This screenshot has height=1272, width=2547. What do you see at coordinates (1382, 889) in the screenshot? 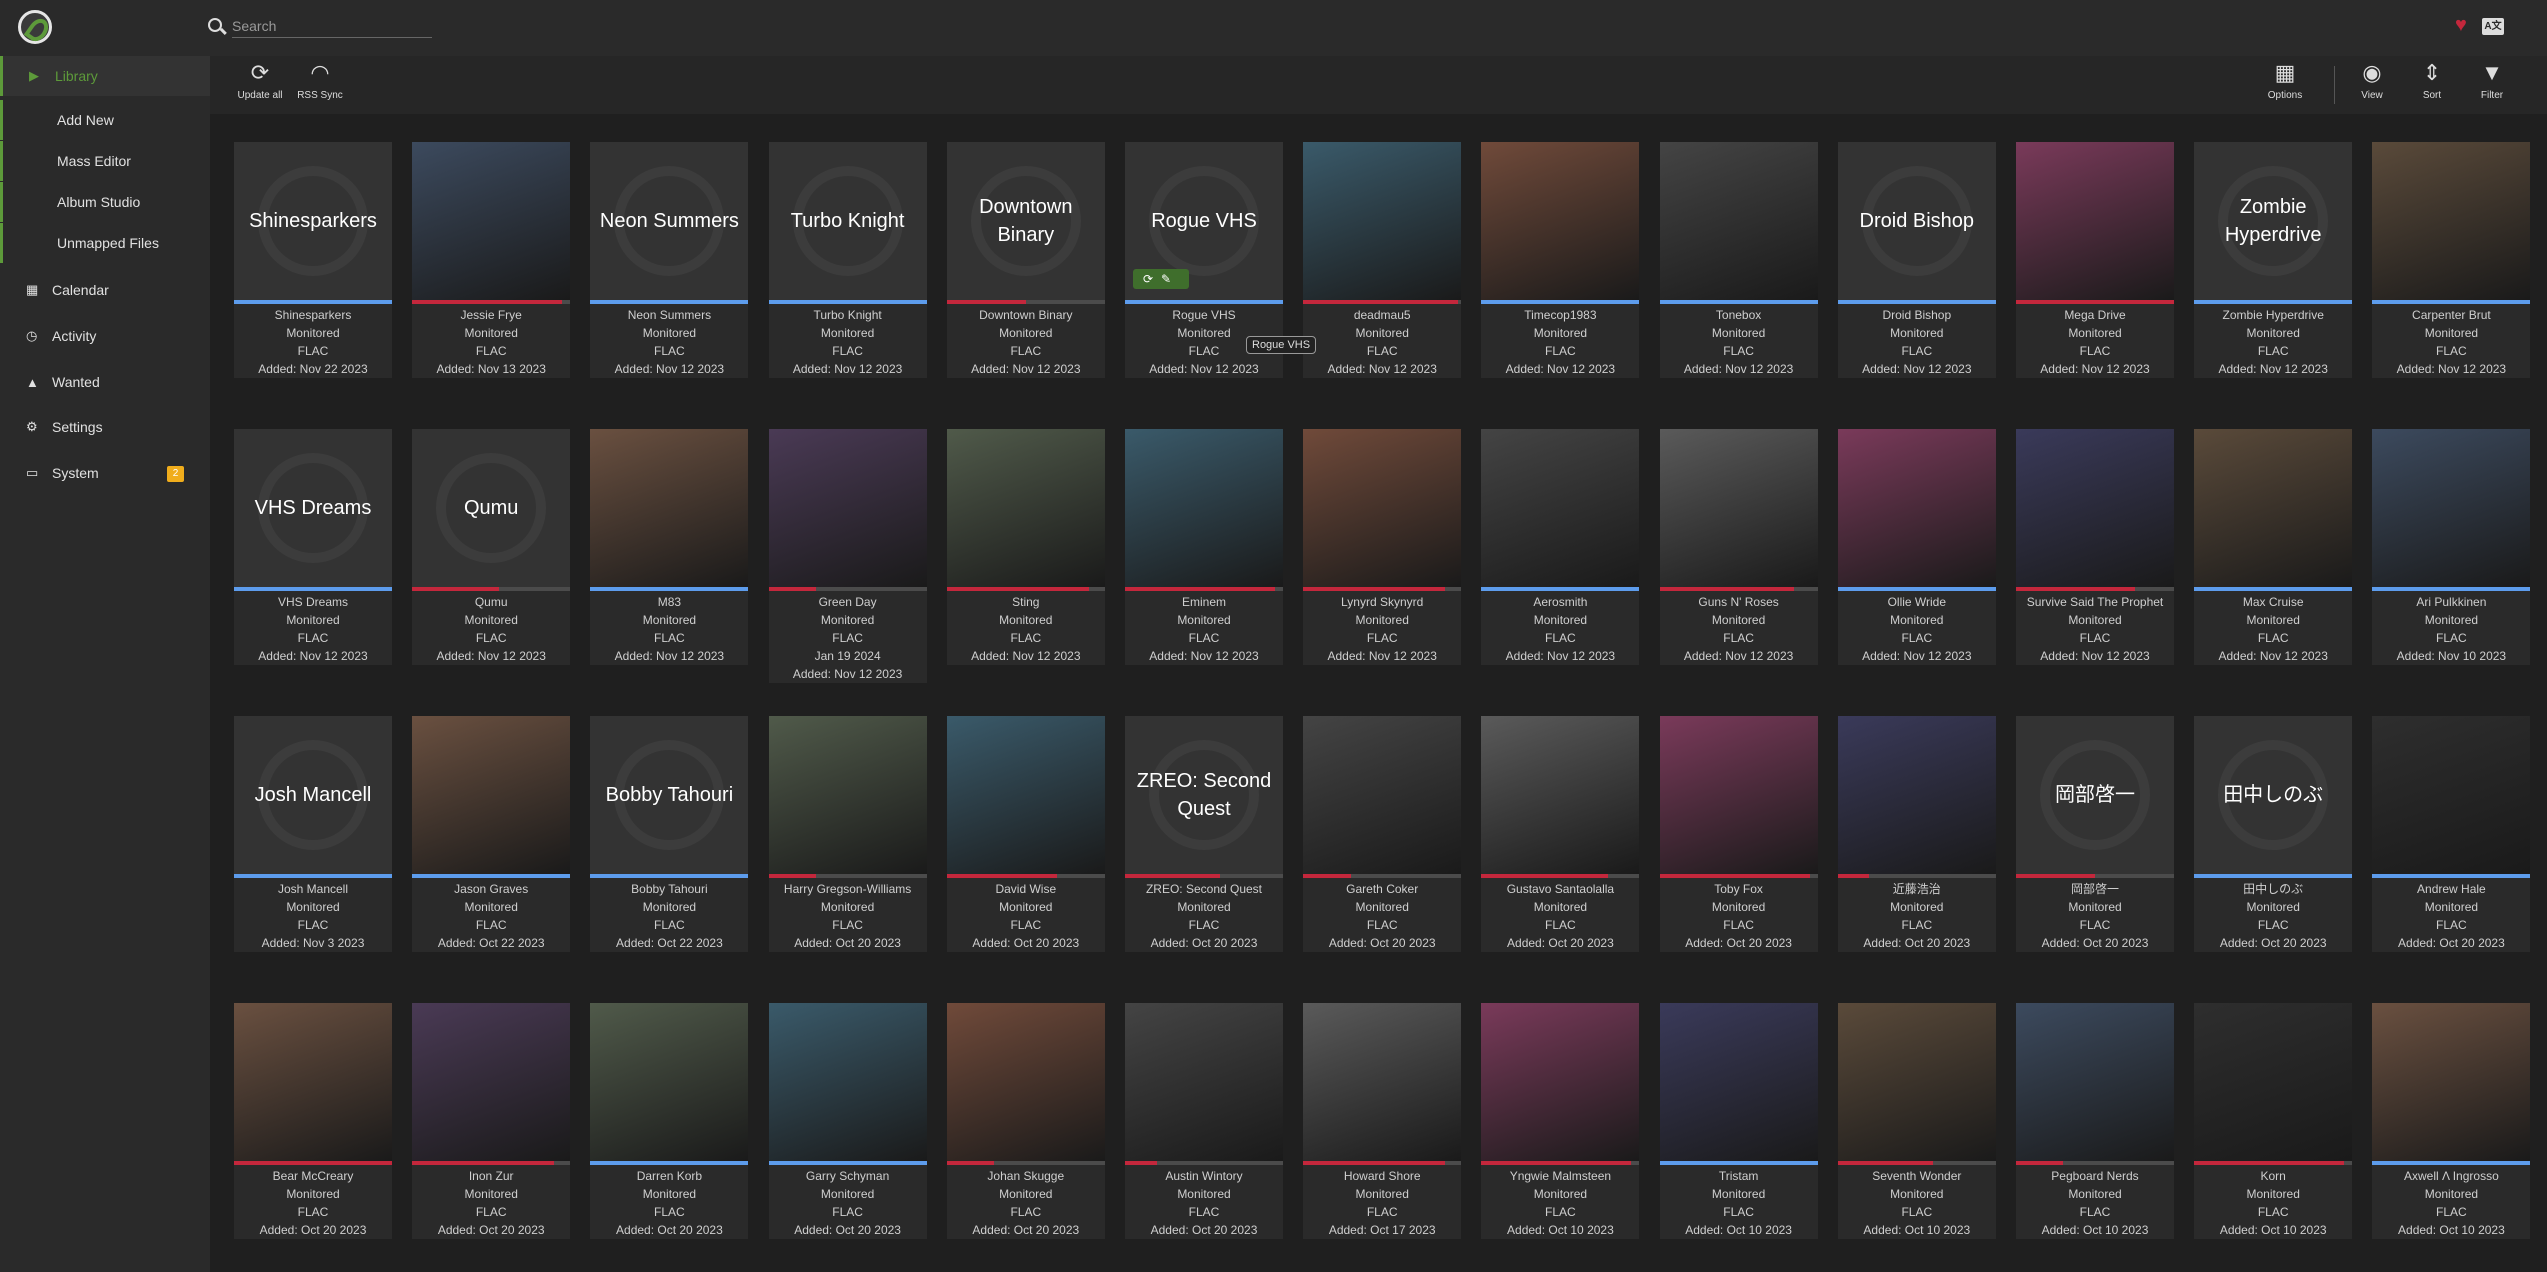
I see `artist-name: Gareth Coker` at bounding box center [1382, 889].